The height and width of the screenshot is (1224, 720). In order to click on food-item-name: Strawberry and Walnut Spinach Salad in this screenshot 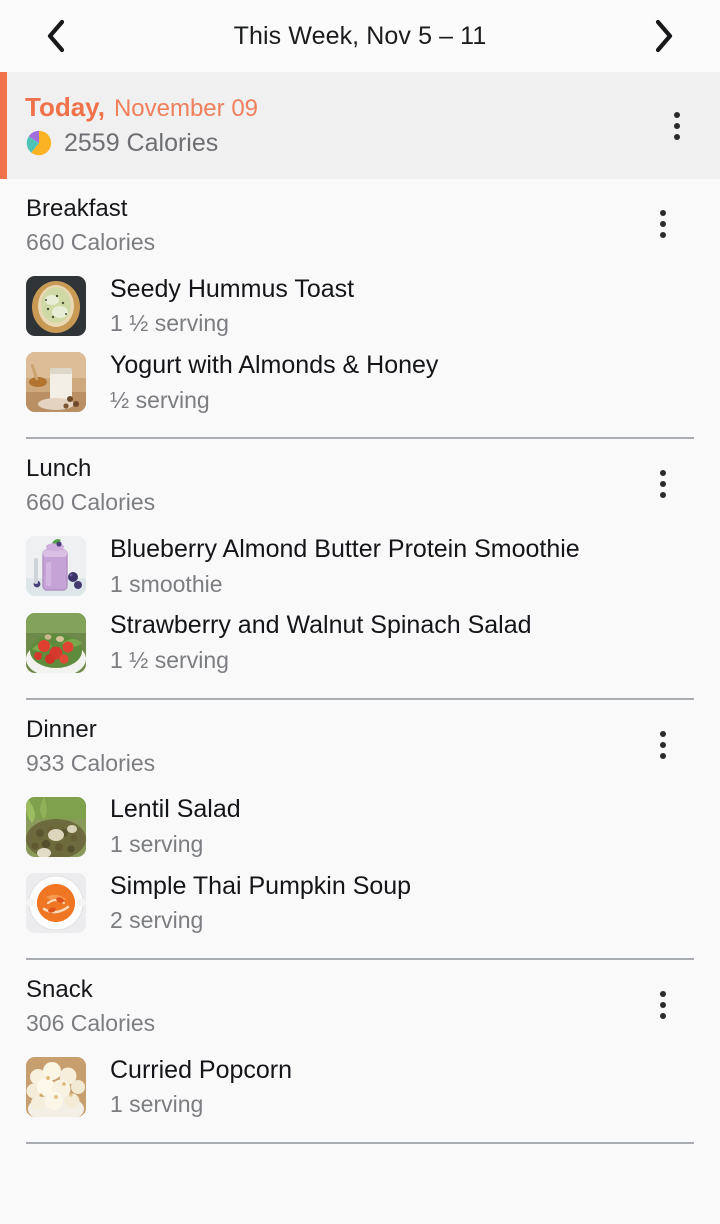, I will do `click(321, 625)`.